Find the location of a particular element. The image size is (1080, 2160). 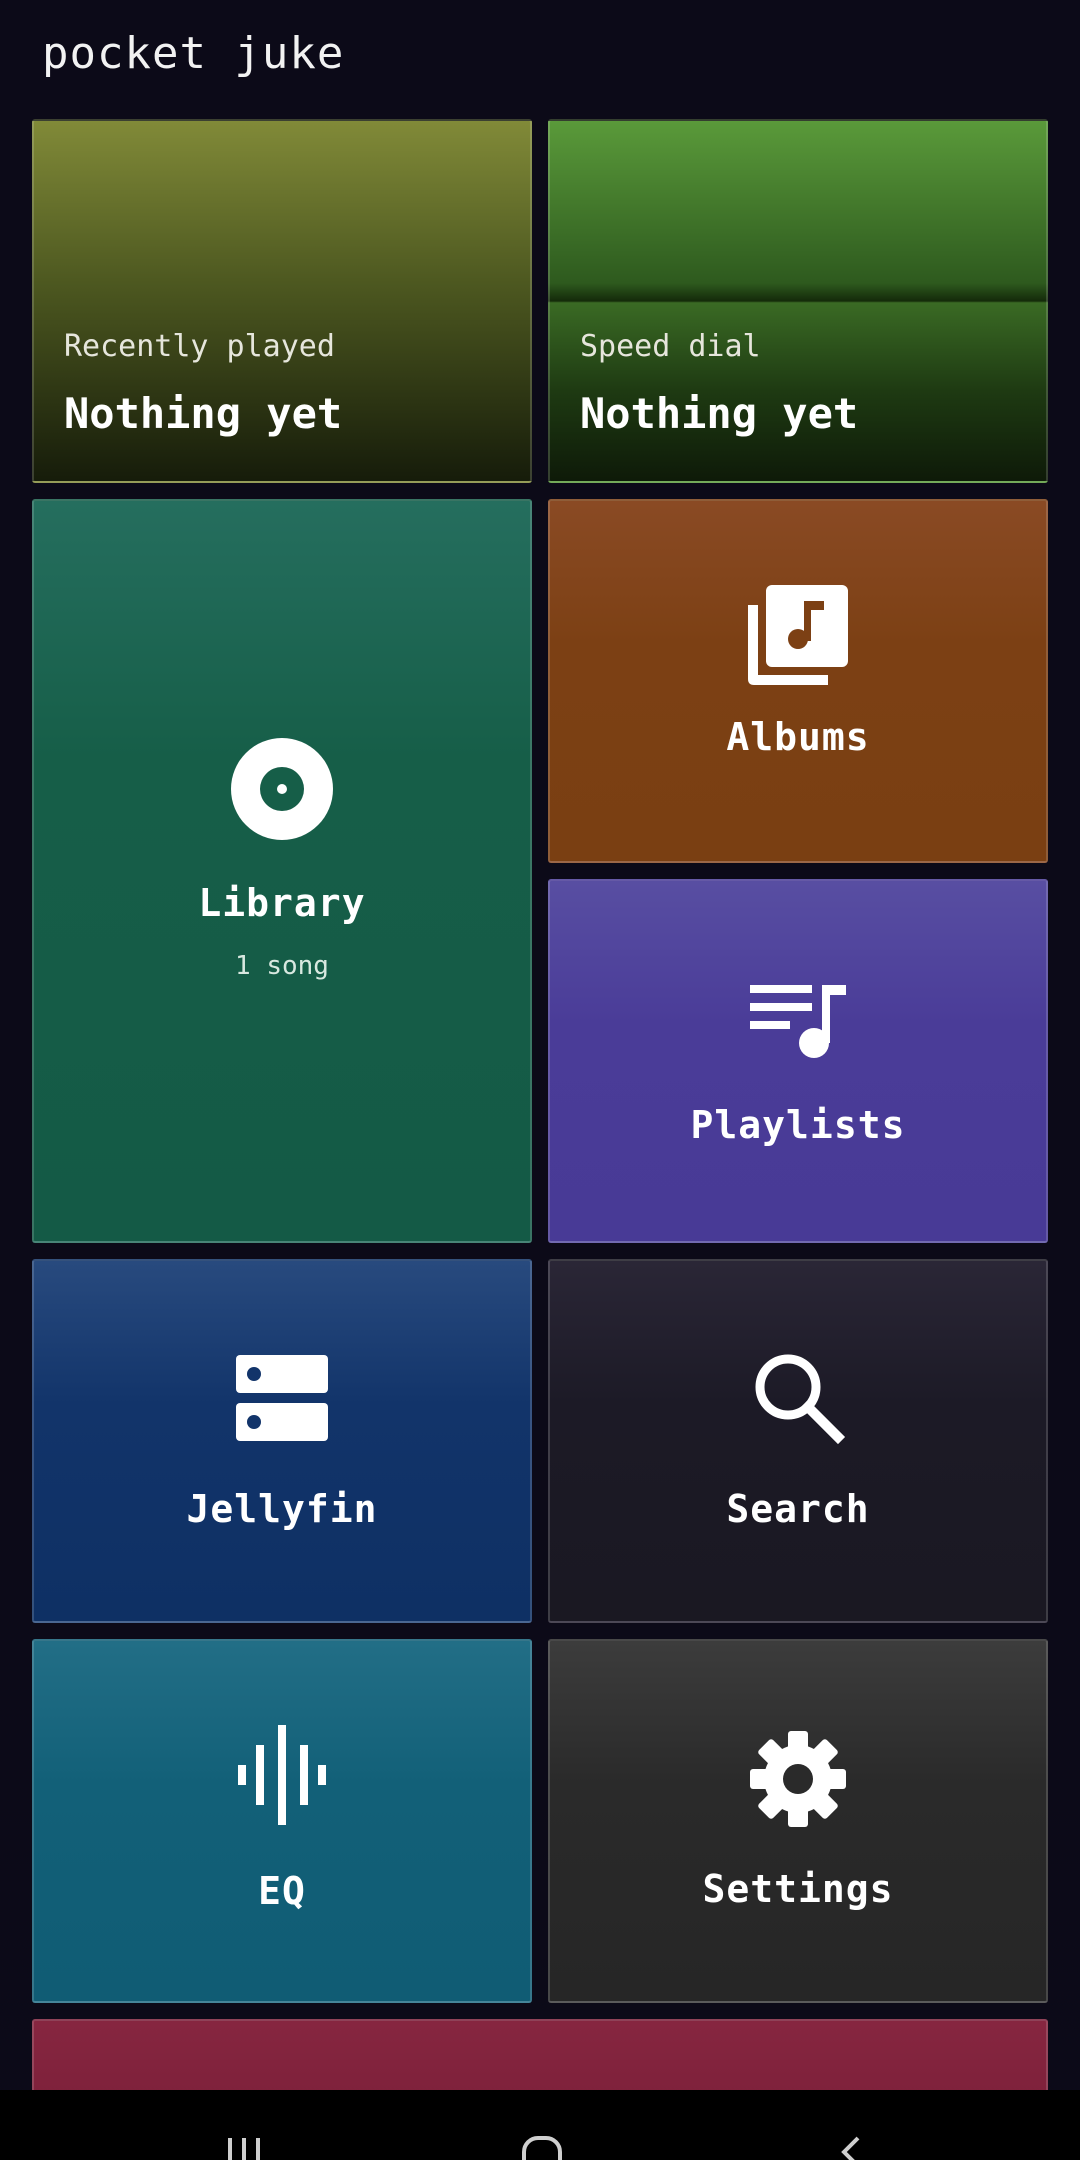

speed-dial-tile: Speed dial Nothing yet is located at coordinates (798, 301).